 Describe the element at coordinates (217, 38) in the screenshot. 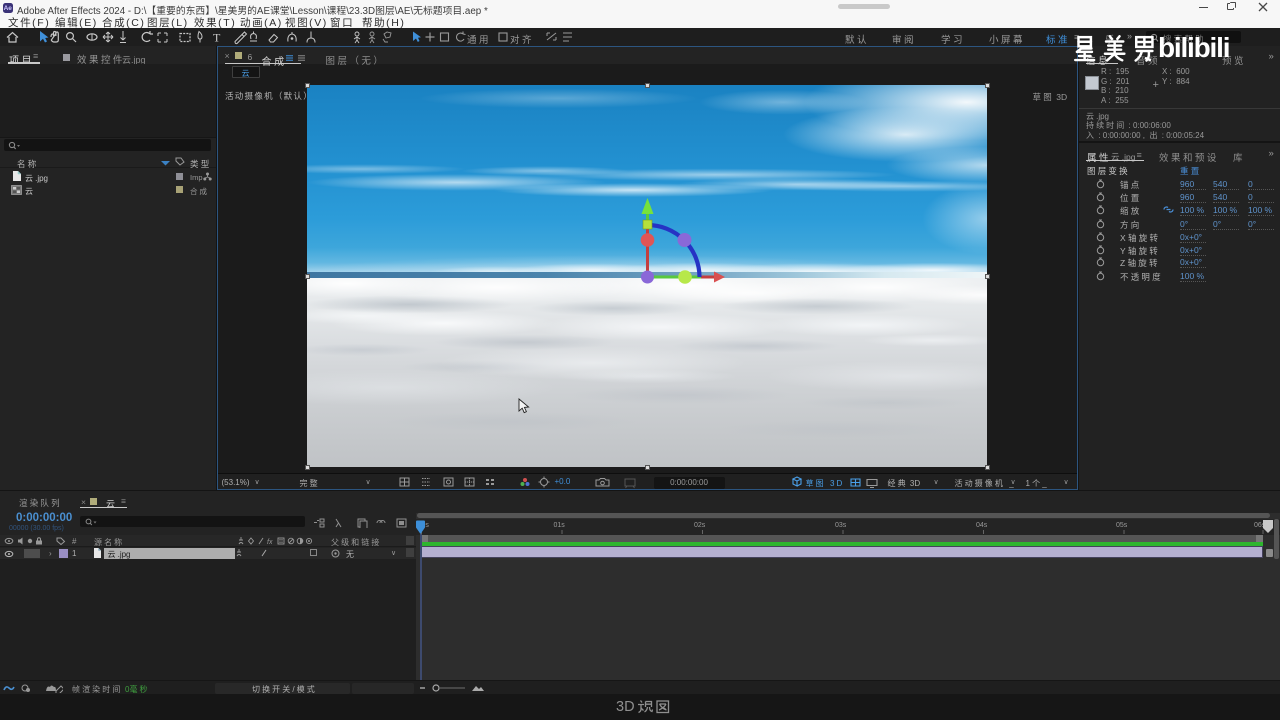

I see `svg-text: T` at that location.